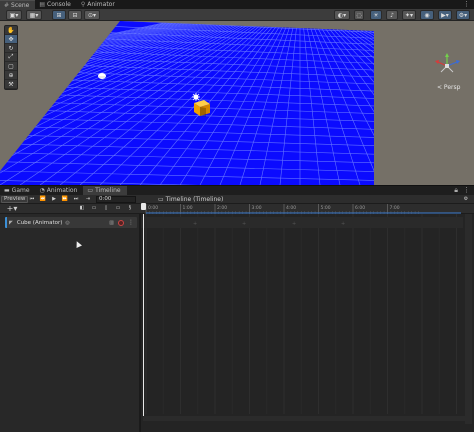 The height and width of the screenshot is (432, 474). What do you see at coordinates (71, 222) in the screenshot?
I see `track-header-cube: ◤ Cube (Animator) ◎ ▥ ⋮` at bounding box center [71, 222].